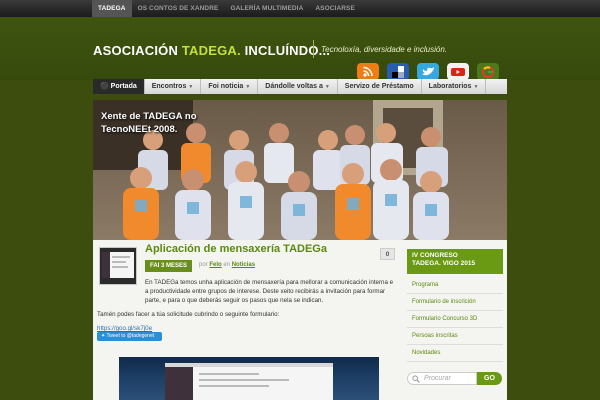  I want to click on site-title-part1: ASOCIACIÓN, so click(137, 50).